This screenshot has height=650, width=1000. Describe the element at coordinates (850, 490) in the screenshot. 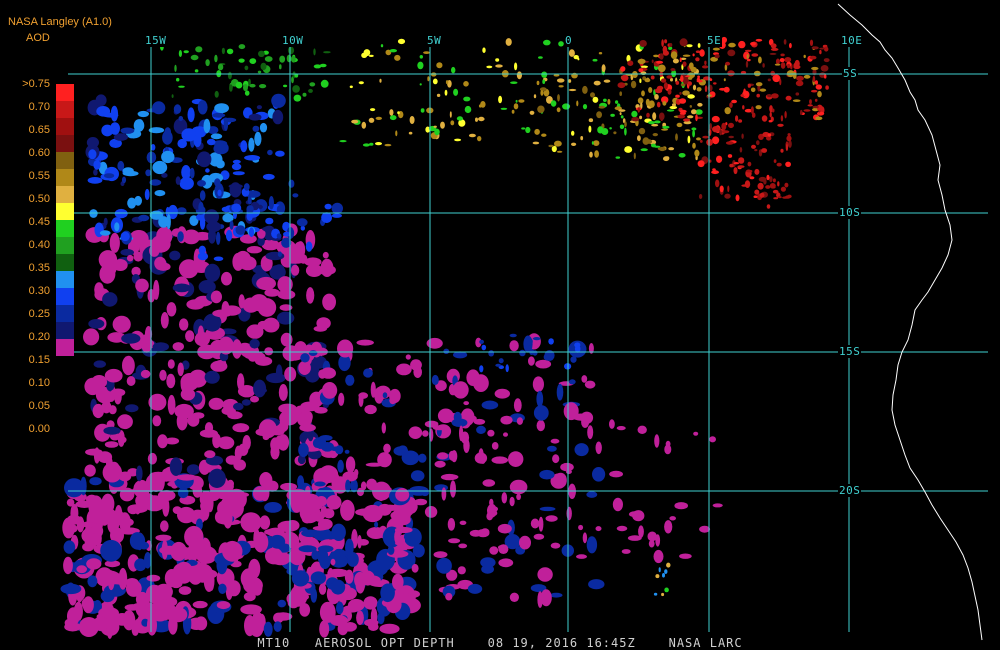

I see `lat-label-20s: 20S` at that location.